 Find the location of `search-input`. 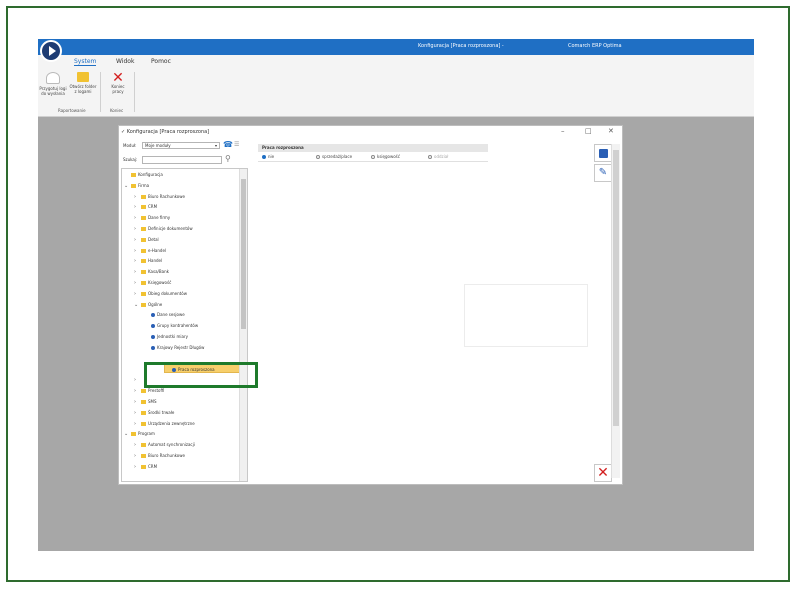

search-input is located at coordinates (182, 160).